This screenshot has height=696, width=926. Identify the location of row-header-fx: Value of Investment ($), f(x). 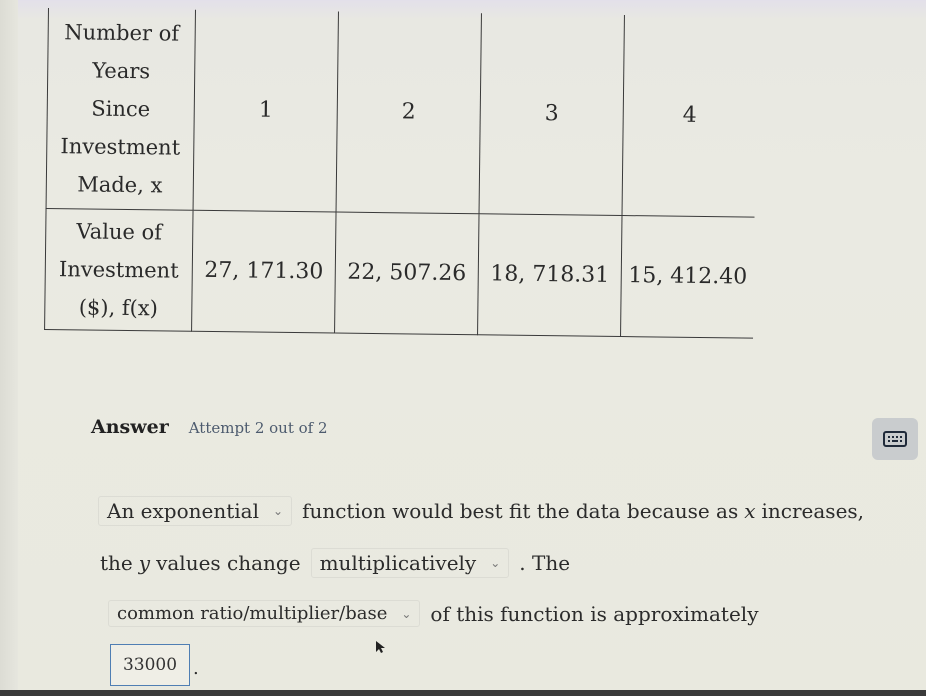
(119, 270).